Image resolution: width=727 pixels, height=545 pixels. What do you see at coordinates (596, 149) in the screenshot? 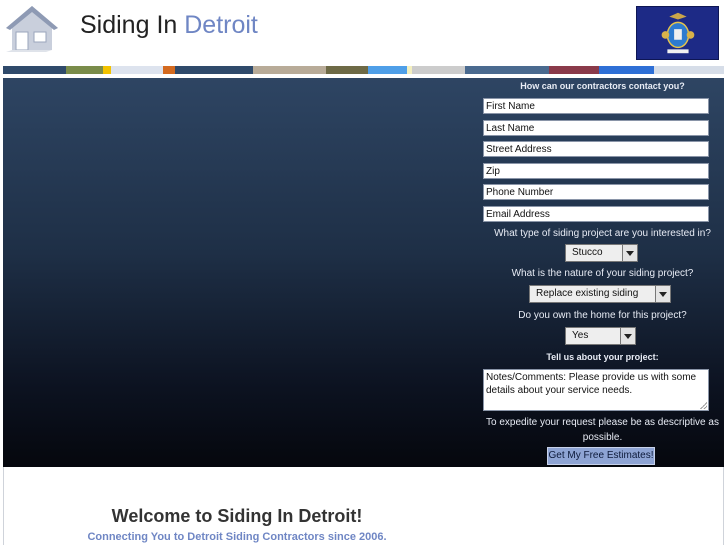
I see `street-address-input: Street Address` at bounding box center [596, 149].